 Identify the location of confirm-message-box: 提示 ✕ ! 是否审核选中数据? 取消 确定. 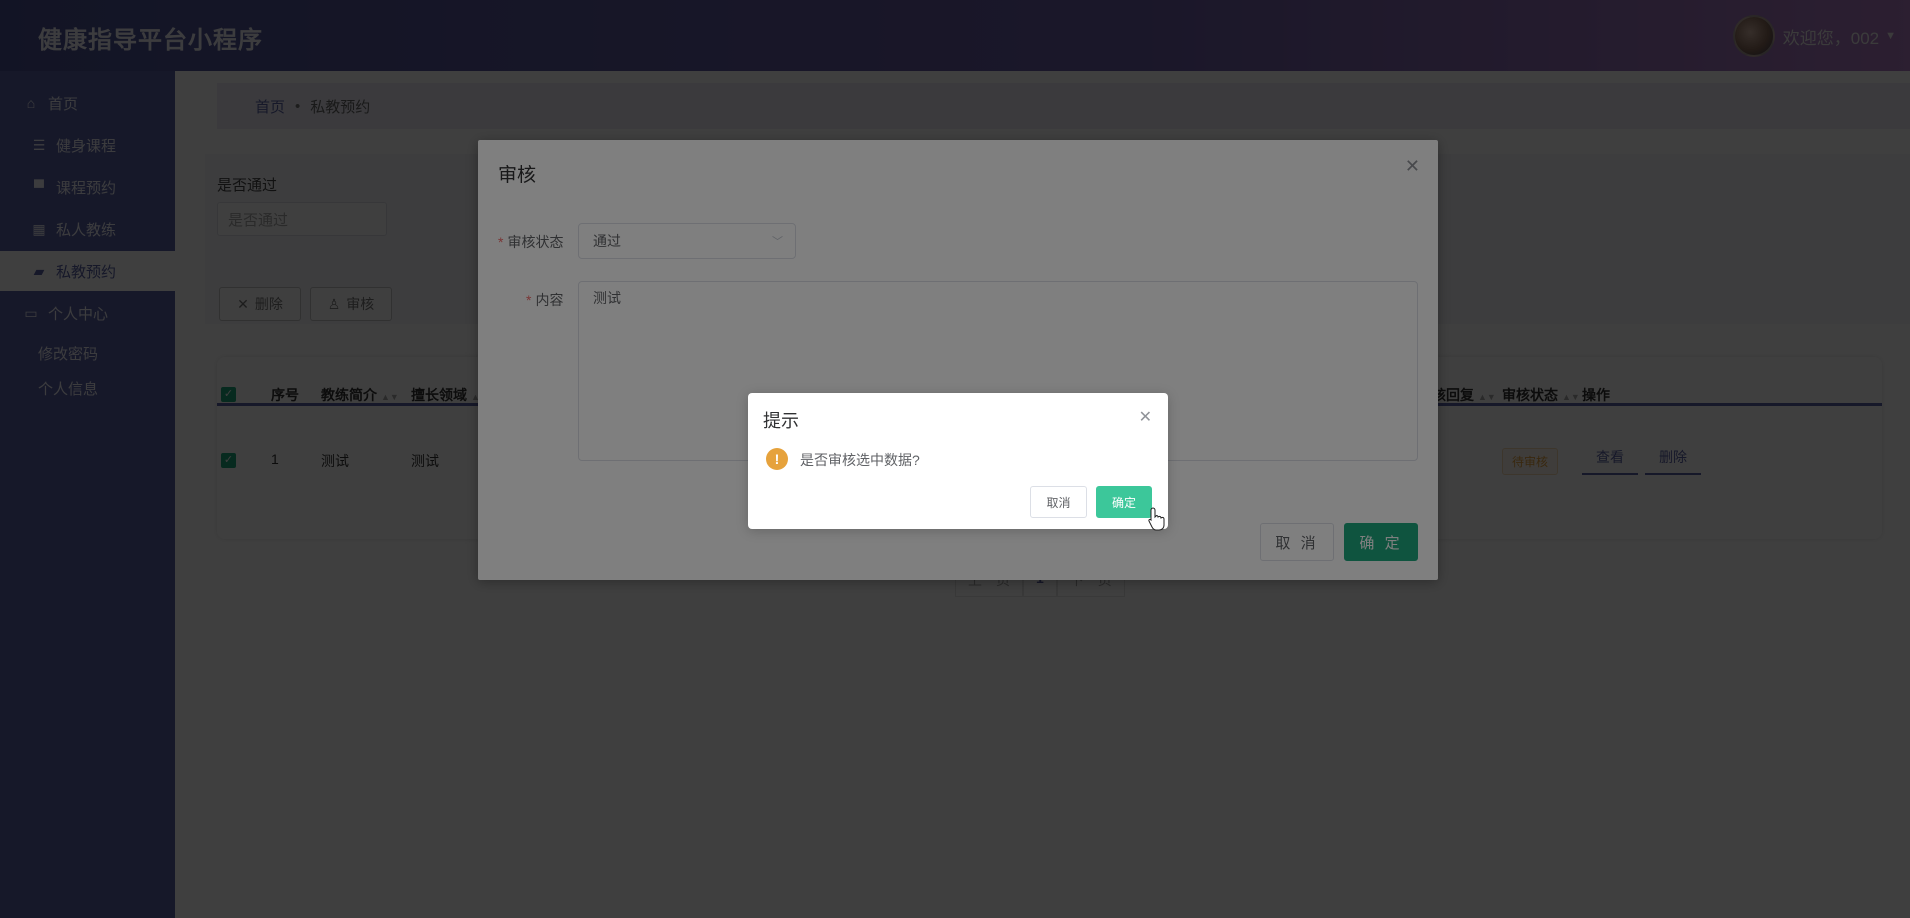
(958, 461).